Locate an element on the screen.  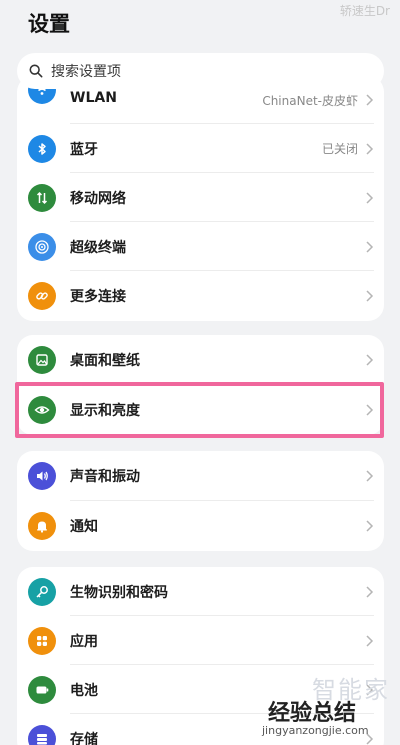
settings-item-label: 生物识别和密码 is located at coordinates (119, 592).